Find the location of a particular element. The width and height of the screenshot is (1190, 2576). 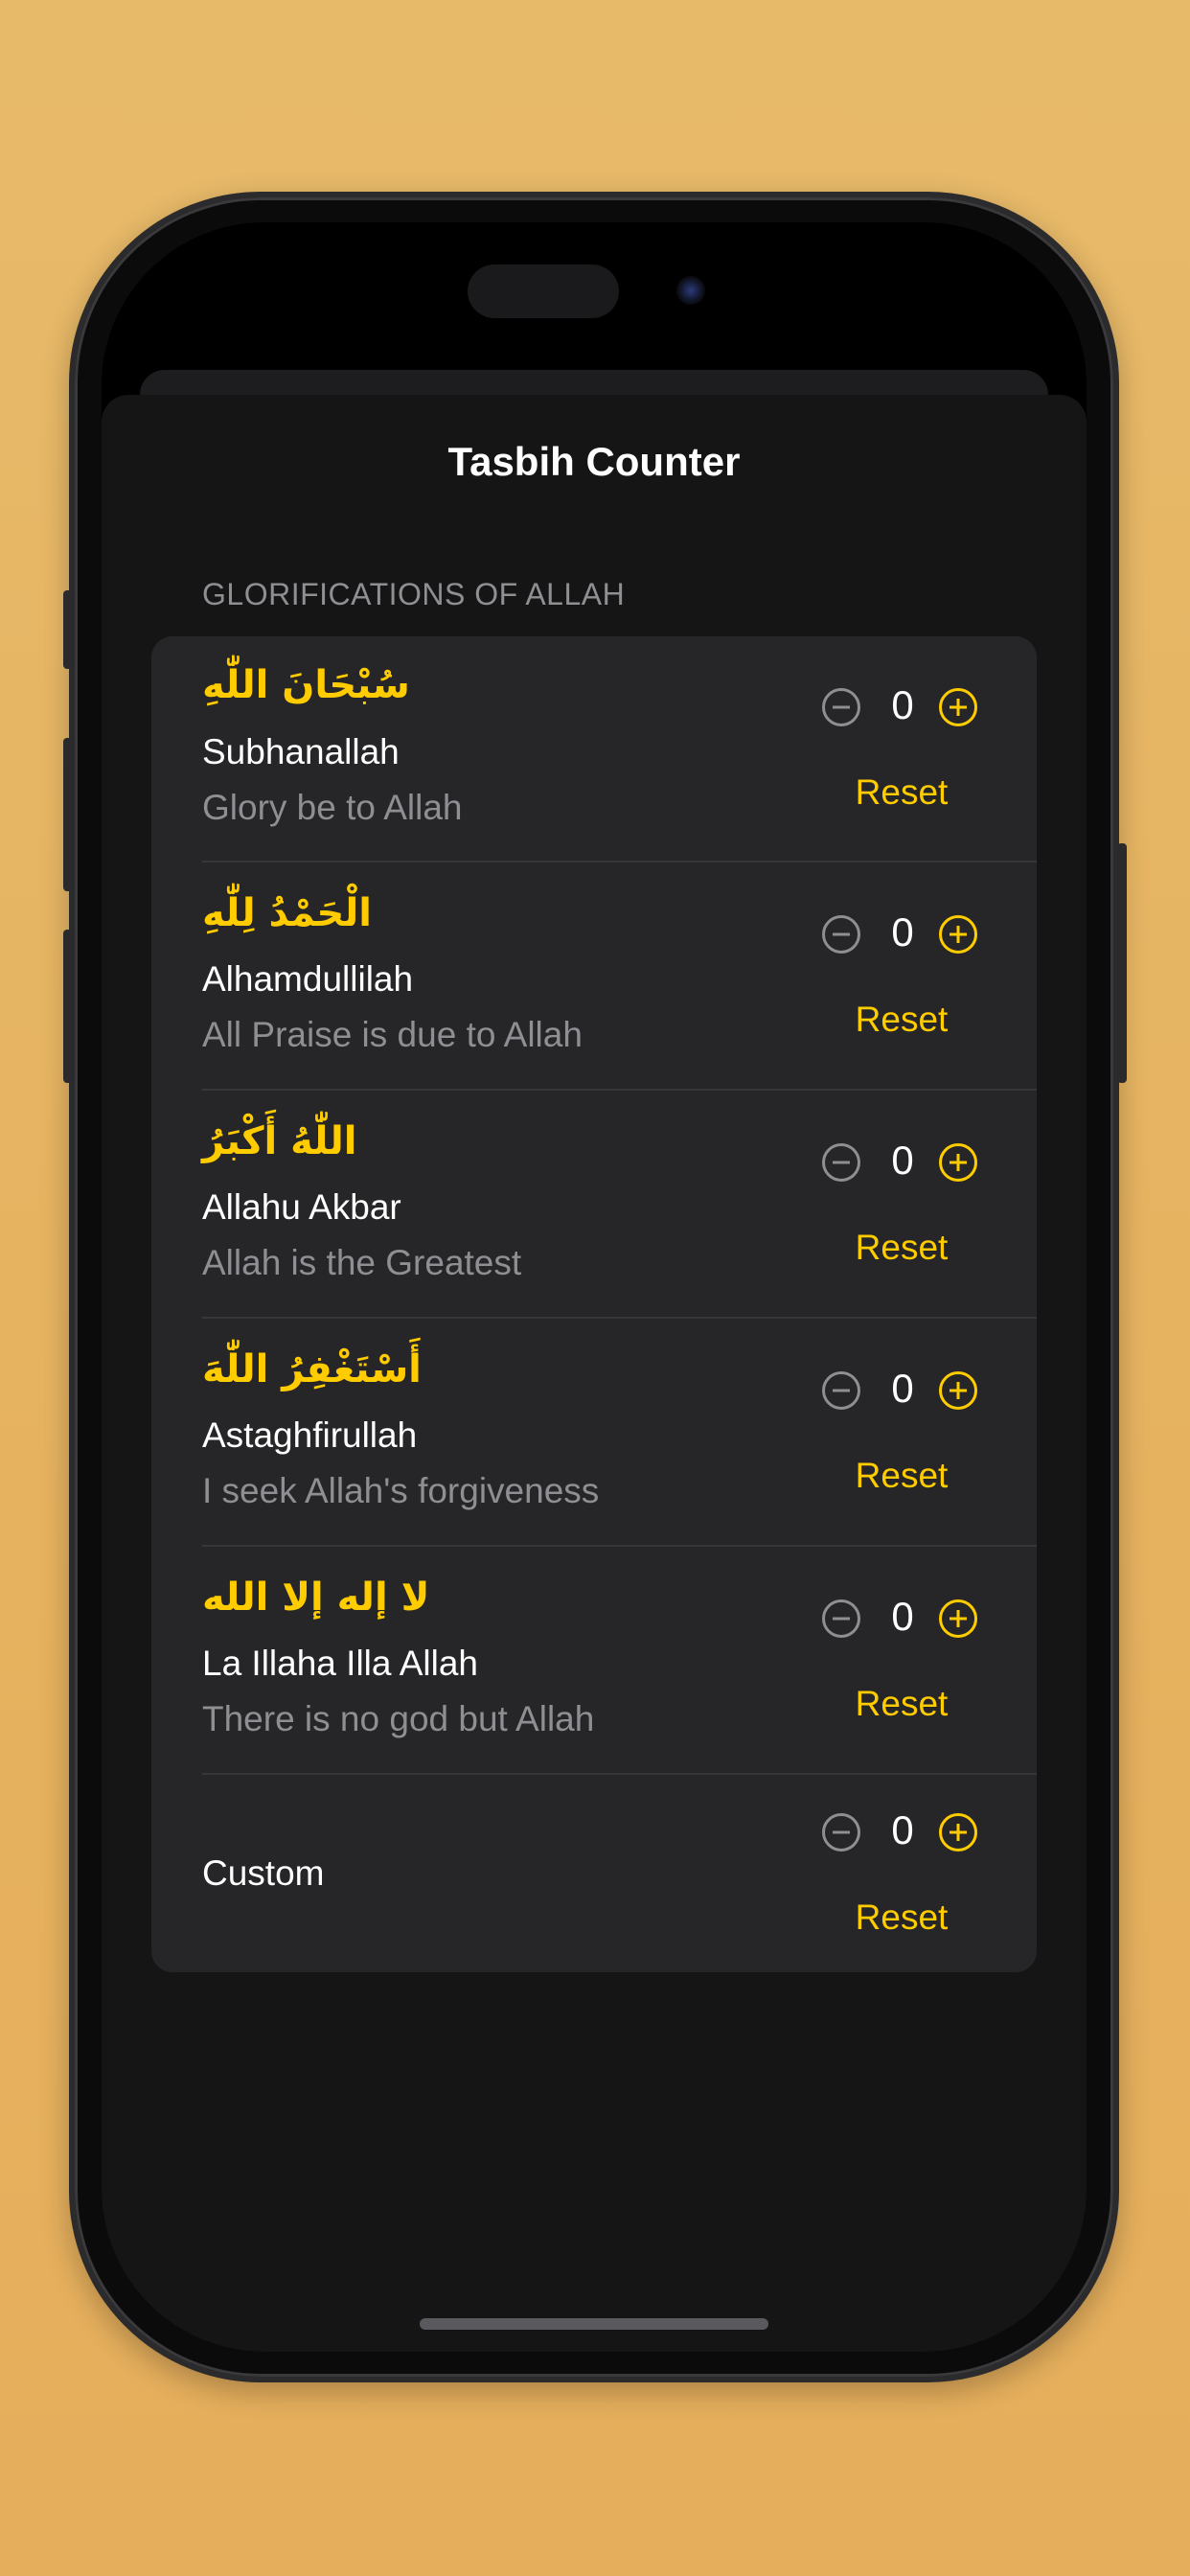

side-button-silent is located at coordinates (68, 629).